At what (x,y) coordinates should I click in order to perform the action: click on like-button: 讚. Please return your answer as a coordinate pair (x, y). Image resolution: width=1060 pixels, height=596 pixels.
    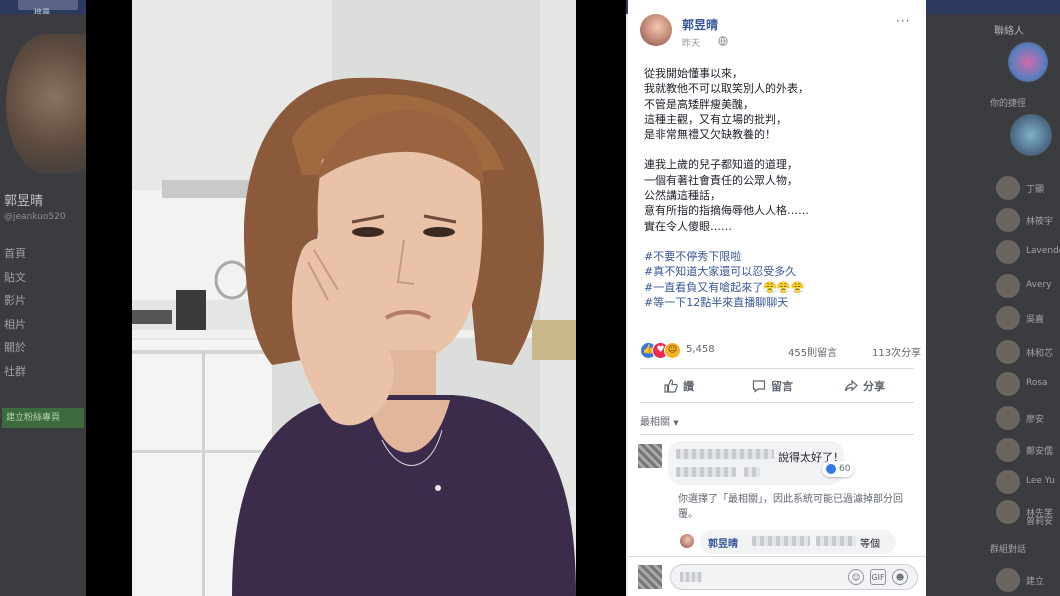
    Looking at the image, I should click on (679, 386).